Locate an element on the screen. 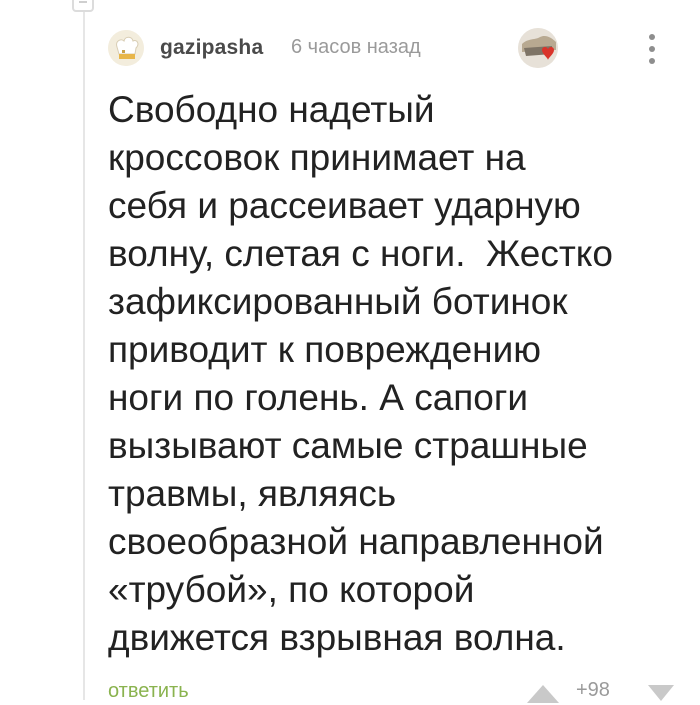 This screenshot has height=705, width=700. chef-hat-avatar-icon is located at coordinates (126, 48).